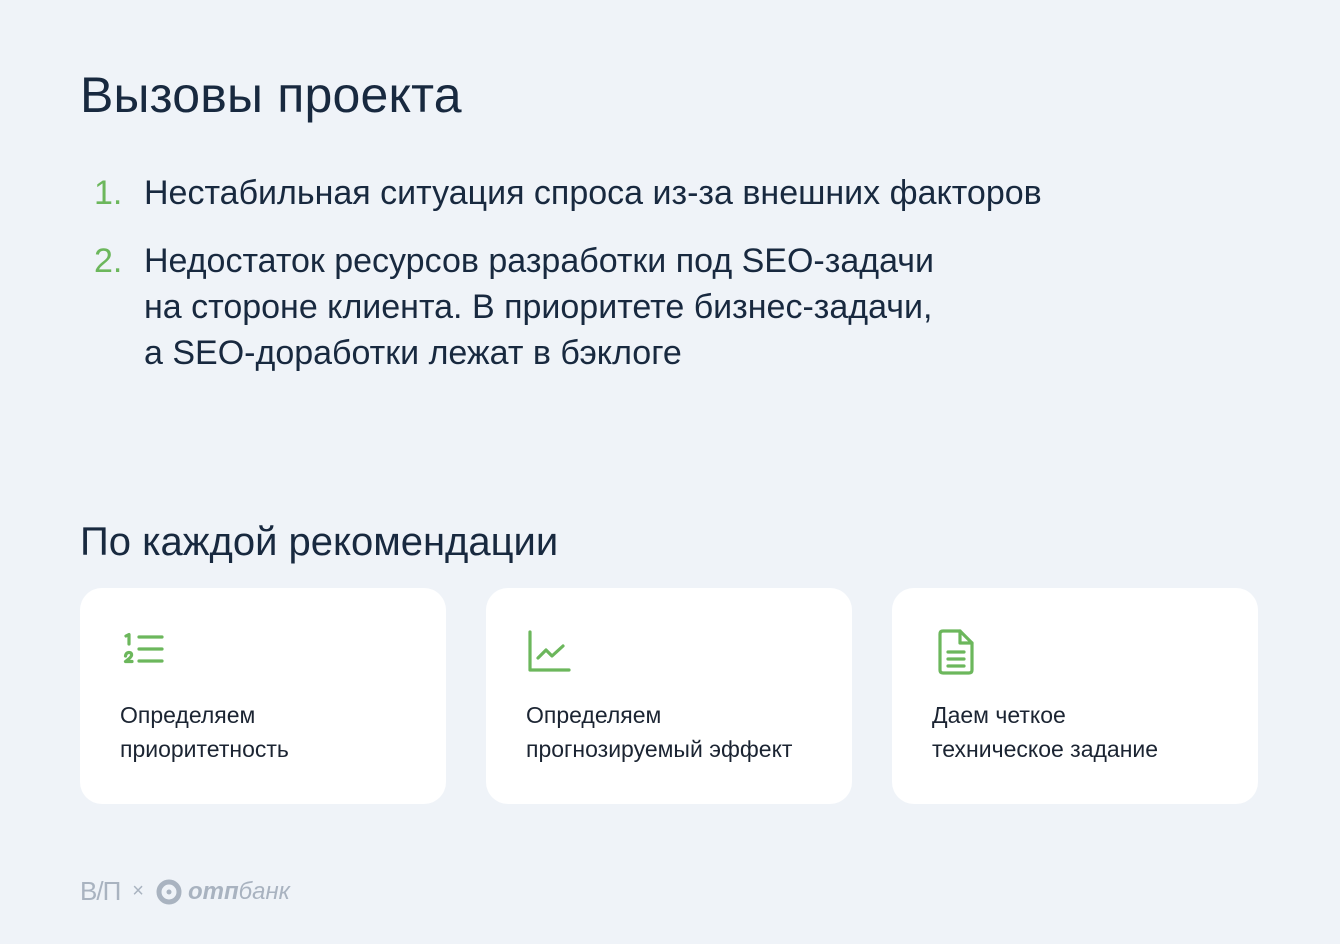 Image resolution: width=1340 pixels, height=944 pixels. I want to click on challenge-text: а SEO-доработки лежат в бэклоге, so click(413, 353).